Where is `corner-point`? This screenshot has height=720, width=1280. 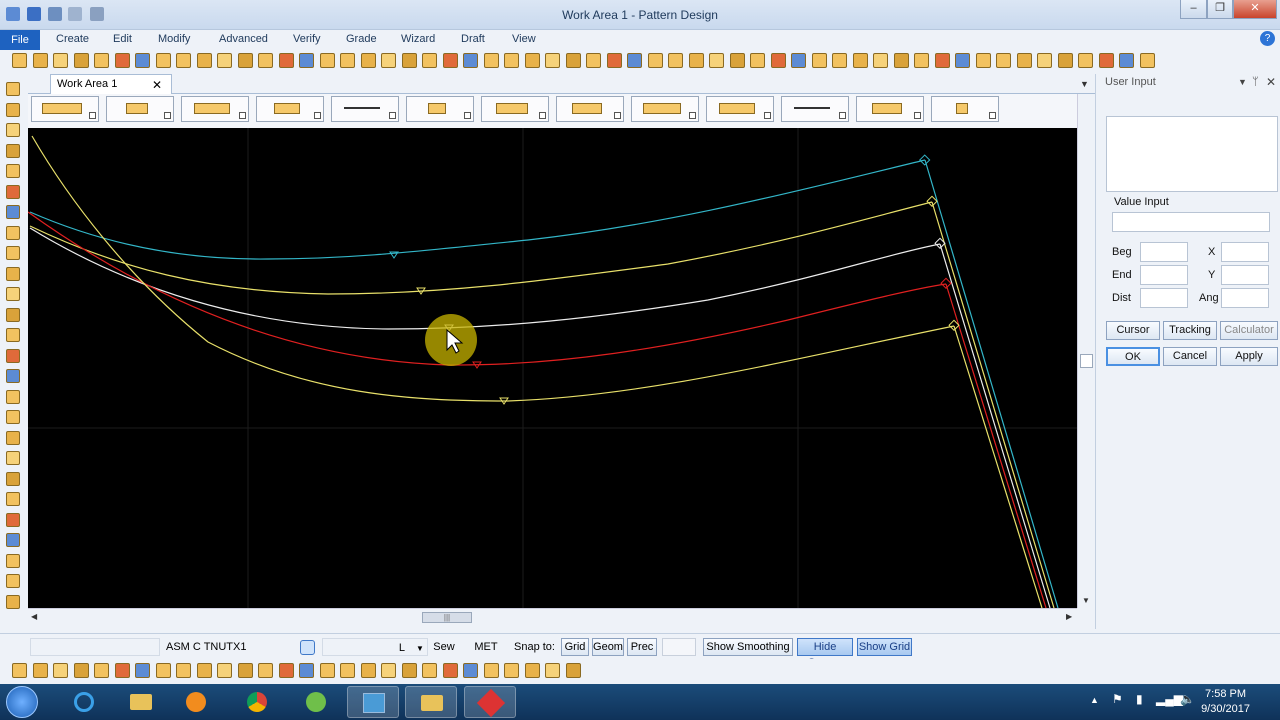
corner-point is located at coordinates (932, 201).